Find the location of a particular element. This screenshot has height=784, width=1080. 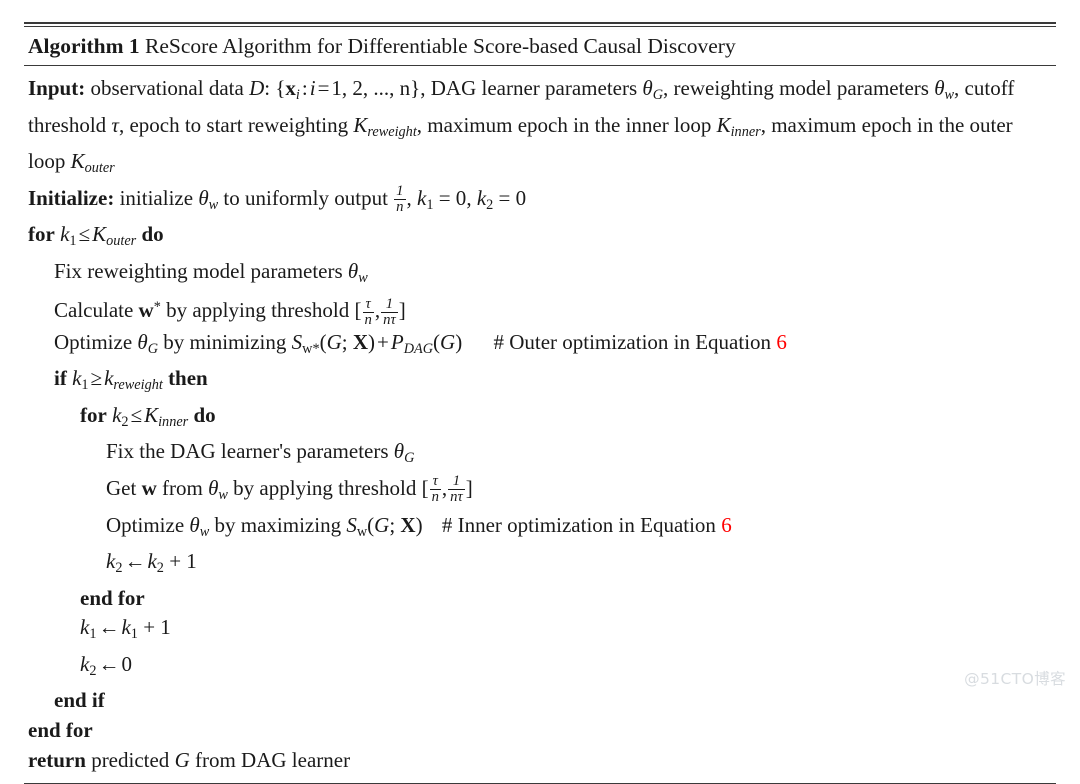

initialize-label: Initialize: is located at coordinates (71, 197).